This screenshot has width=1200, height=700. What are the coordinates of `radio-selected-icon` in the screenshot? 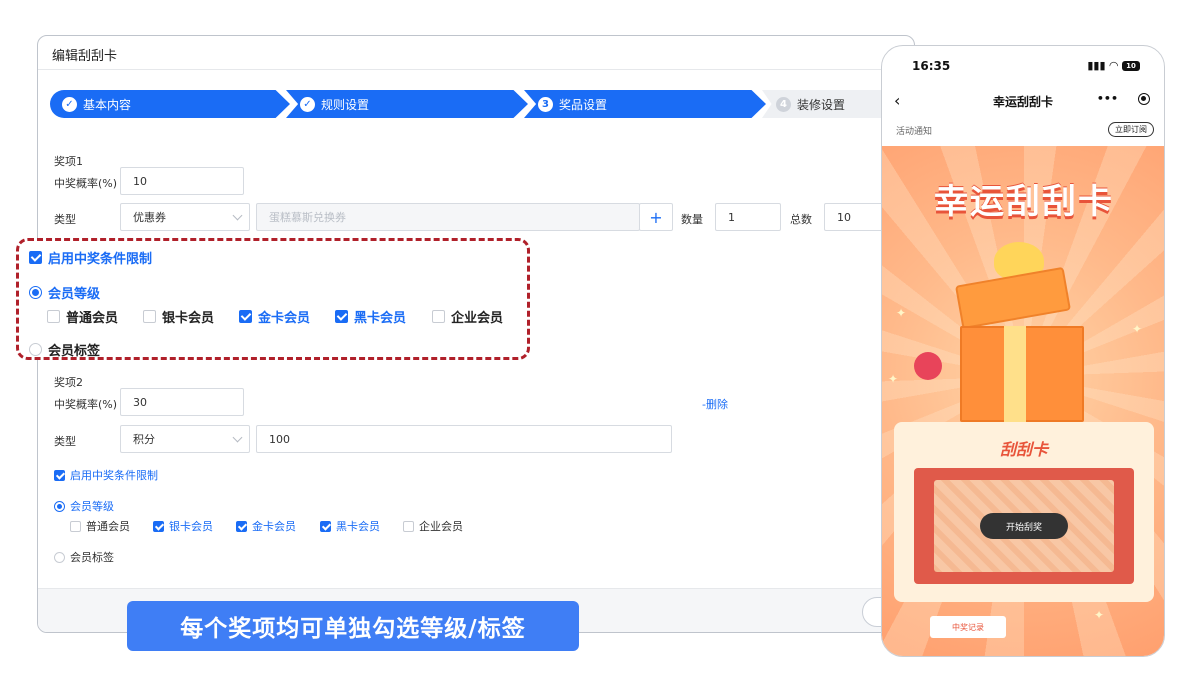 It's located at (59, 506).